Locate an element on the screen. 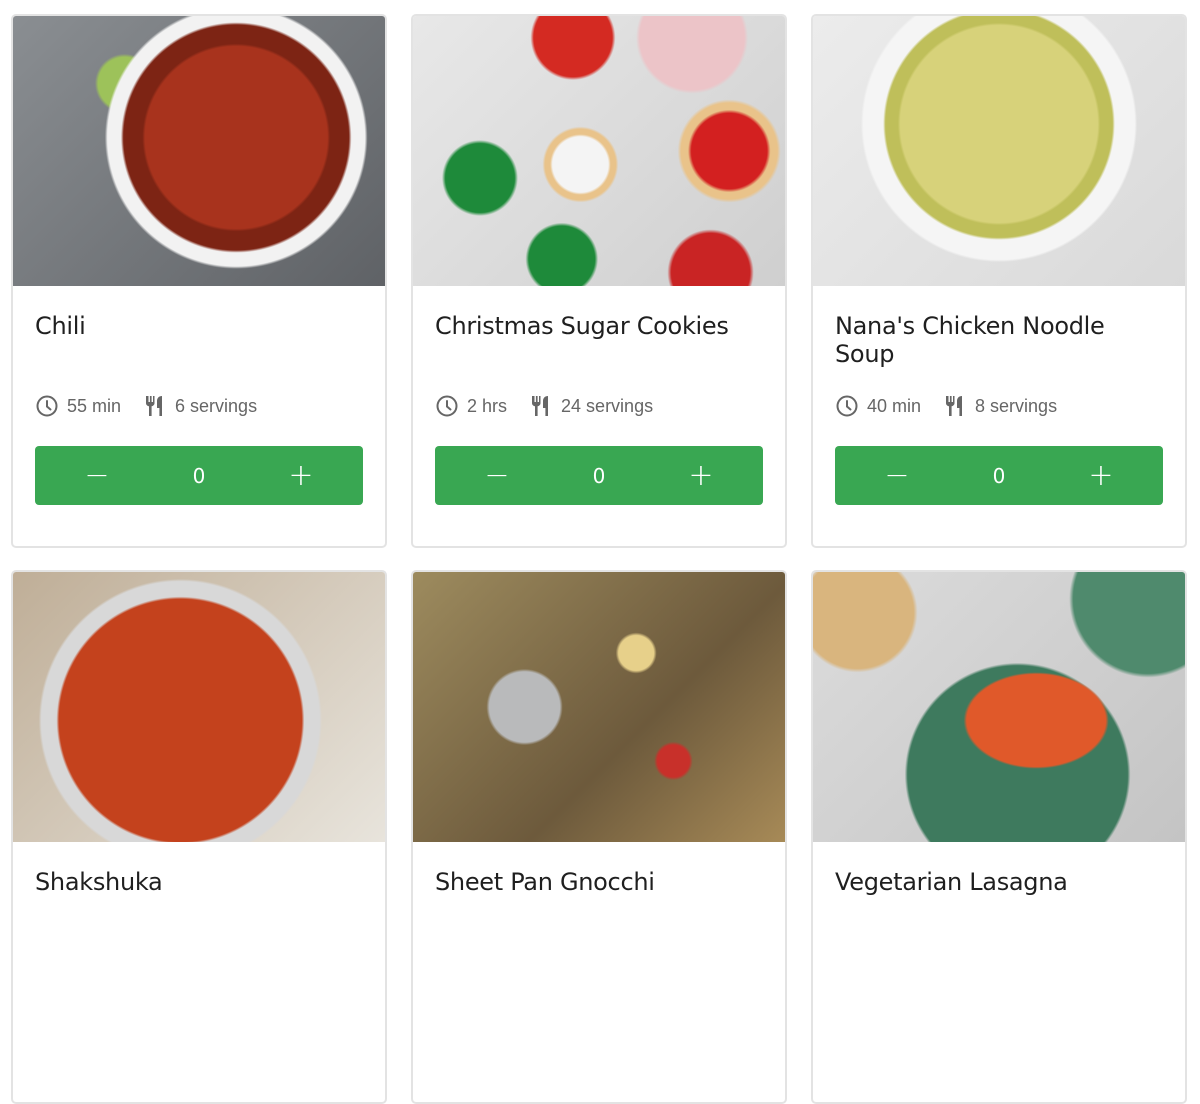  cook-time-value: 2 hrs is located at coordinates (487, 405).